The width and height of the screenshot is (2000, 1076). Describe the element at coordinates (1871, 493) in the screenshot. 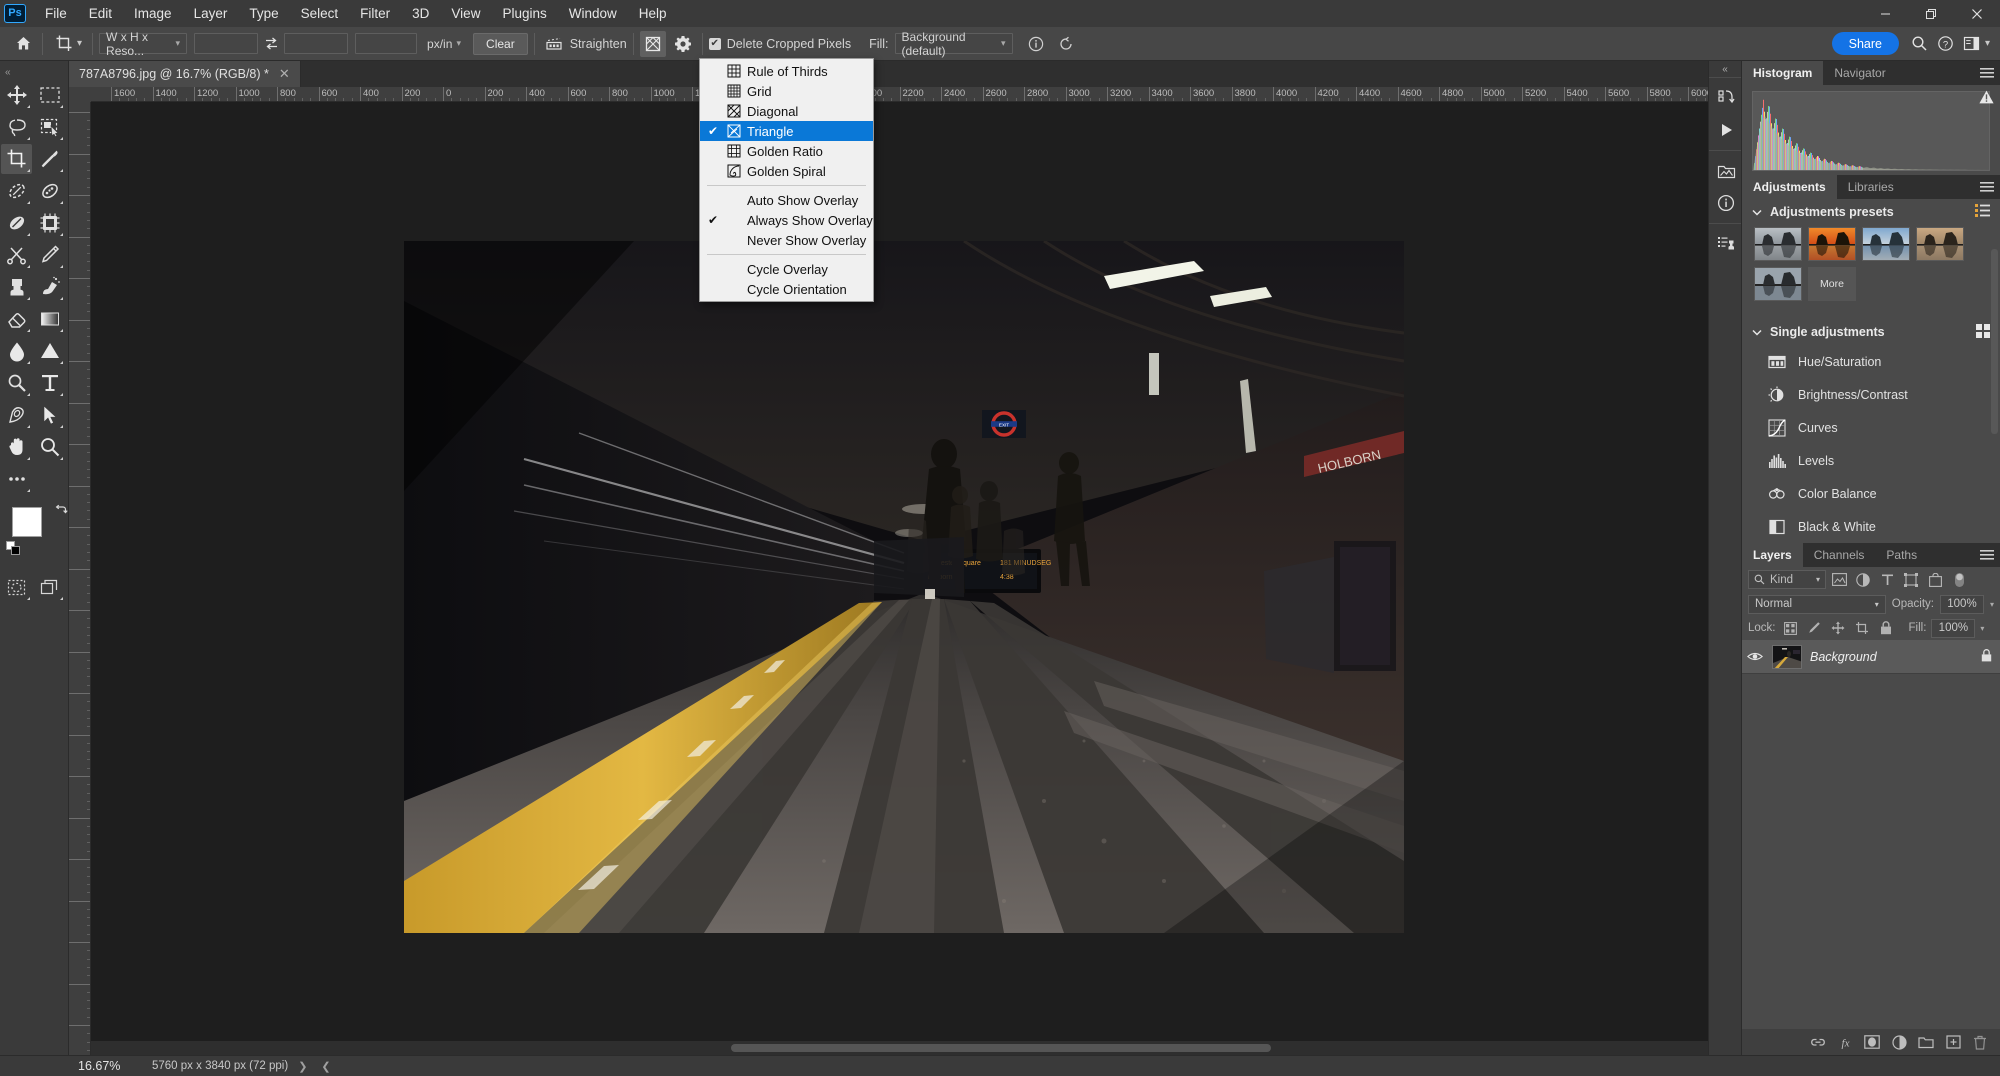

I see `adjustment-item-color-balance: Color Balance` at that location.